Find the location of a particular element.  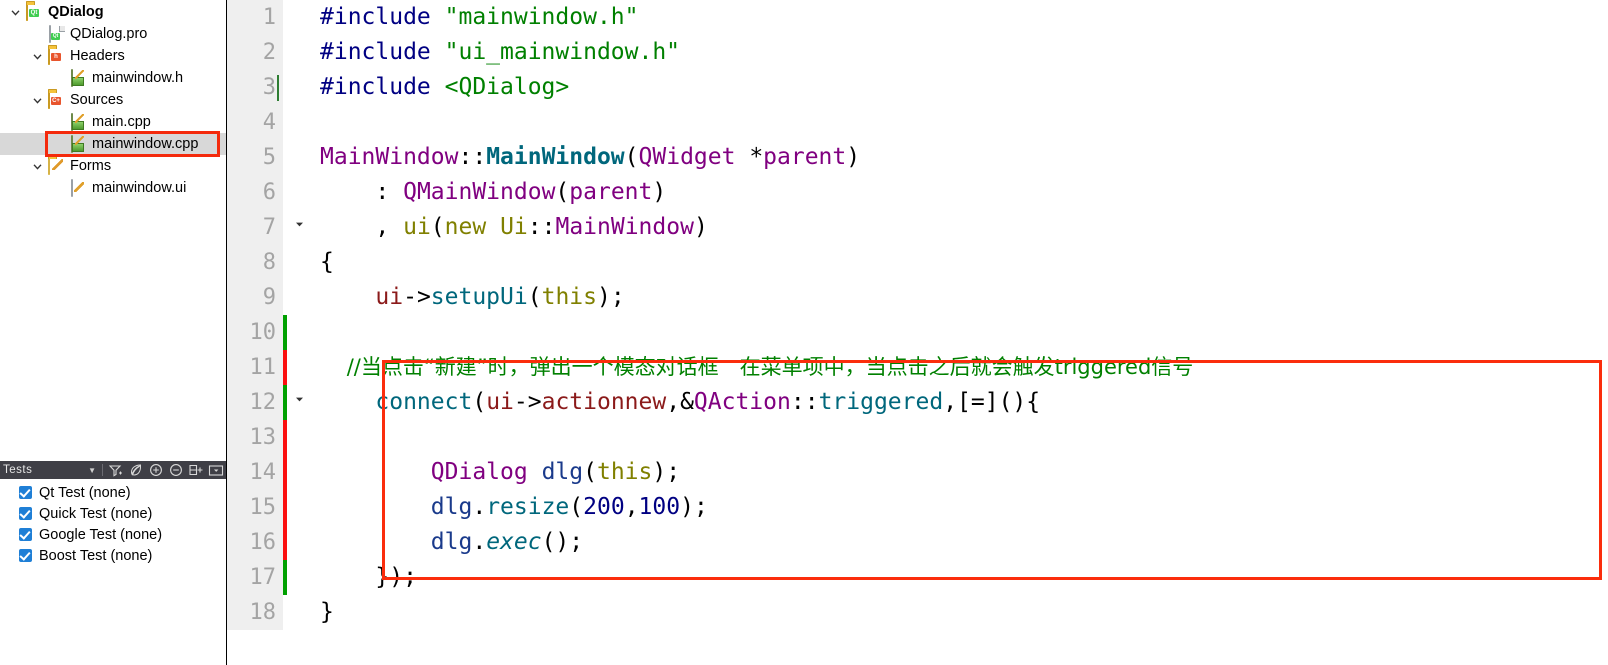

code-token: }); is located at coordinates (368, 577).